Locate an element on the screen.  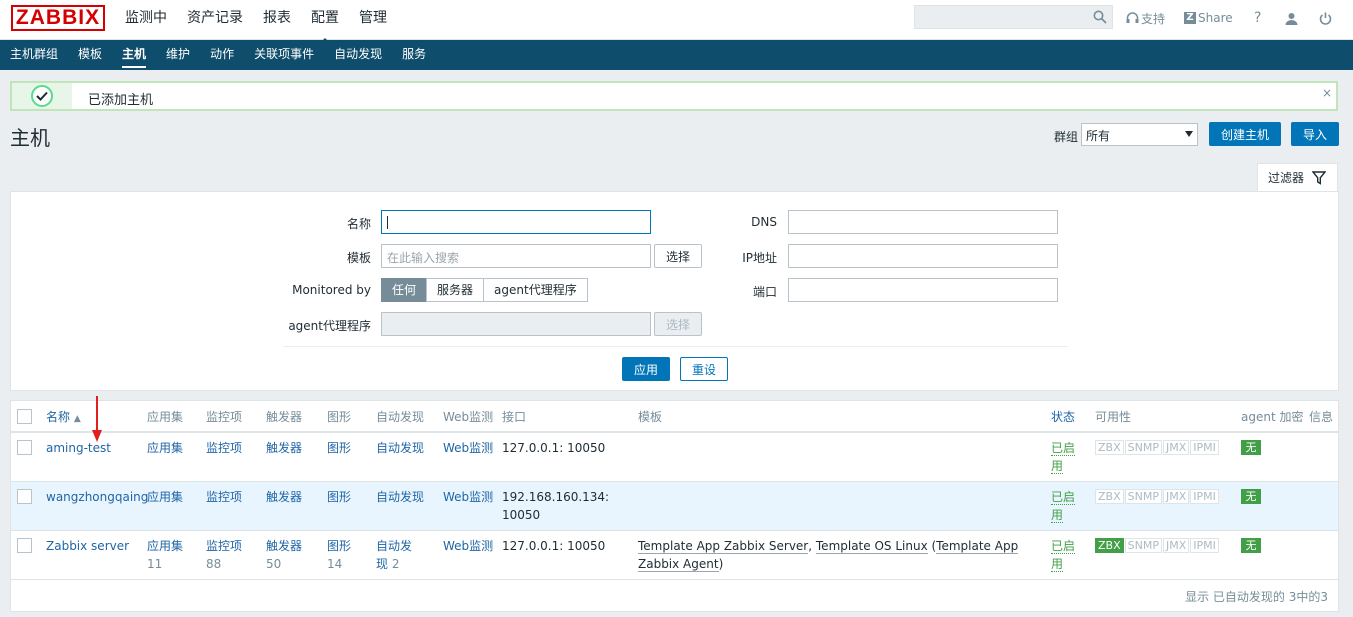
sign-out-icon is located at coordinates (1325, 18).